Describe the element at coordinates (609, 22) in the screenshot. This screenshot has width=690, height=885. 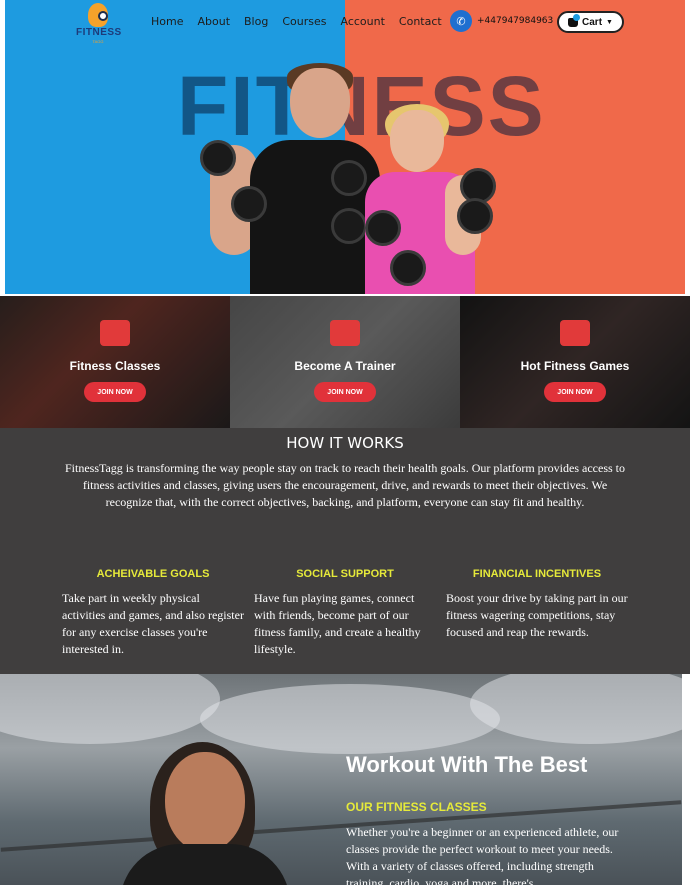
I see `chevron-down-icon: ▼` at that location.